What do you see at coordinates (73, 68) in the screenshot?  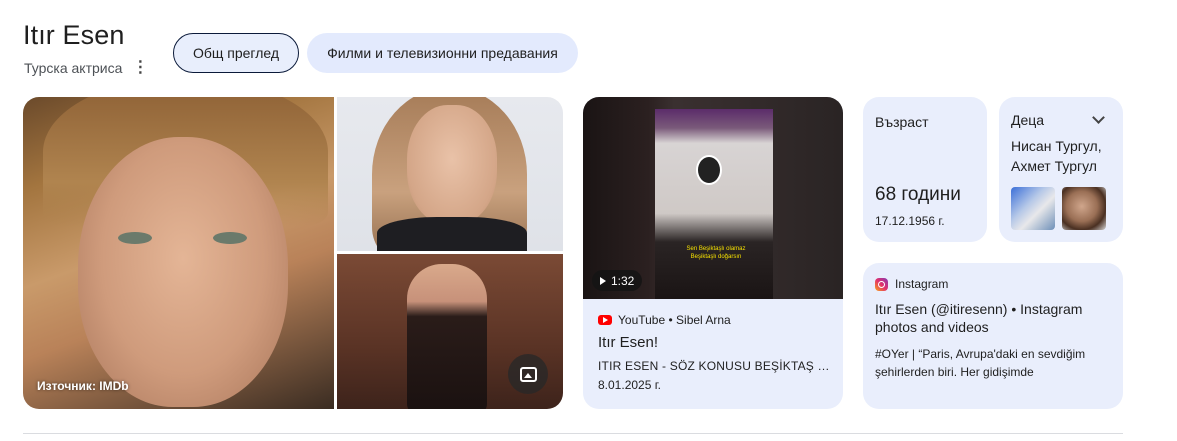 I see `entity-description: Турска актриса` at bounding box center [73, 68].